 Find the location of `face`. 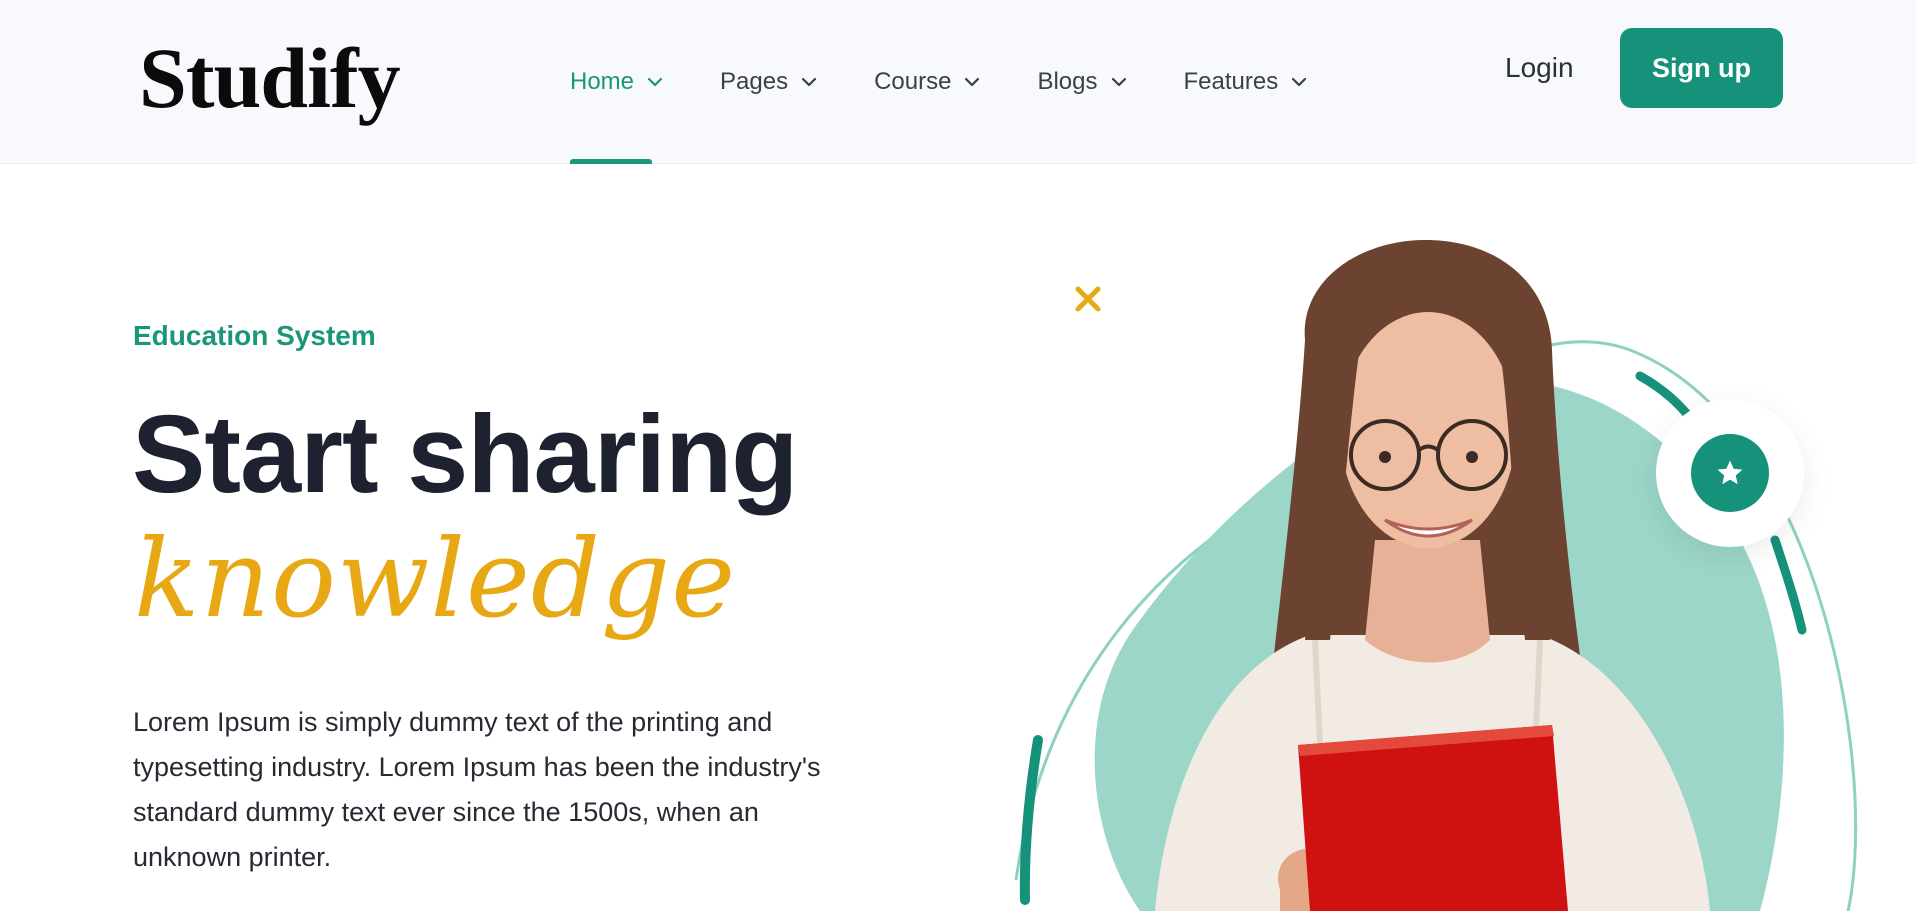

face is located at coordinates (1428, 430).